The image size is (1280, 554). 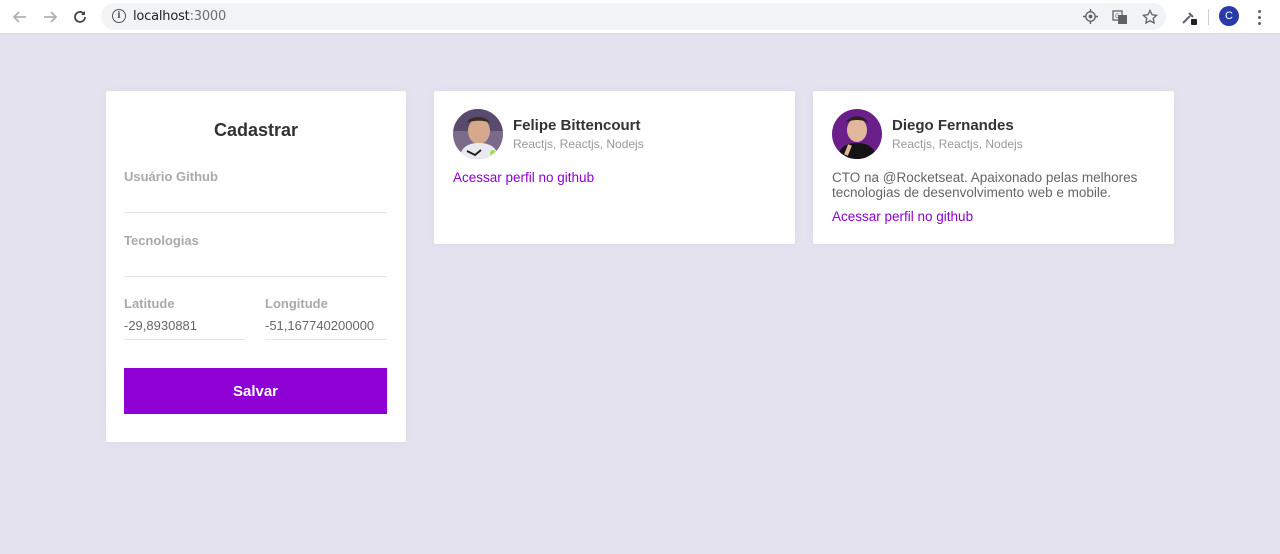 What do you see at coordinates (633, 16) in the screenshot?
I see `address-bar: i localhost:3000 G` at bounding box center [633, 16].